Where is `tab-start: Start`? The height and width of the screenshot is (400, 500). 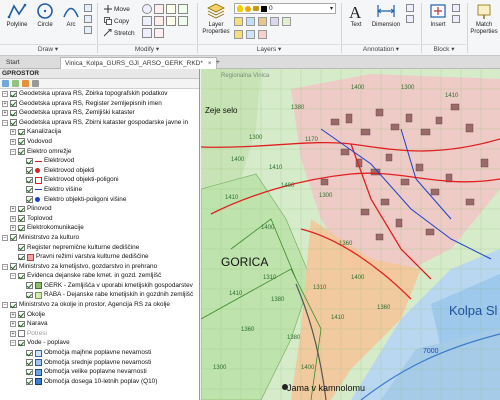
tab-start: Start is located at coordinates (13, 63).